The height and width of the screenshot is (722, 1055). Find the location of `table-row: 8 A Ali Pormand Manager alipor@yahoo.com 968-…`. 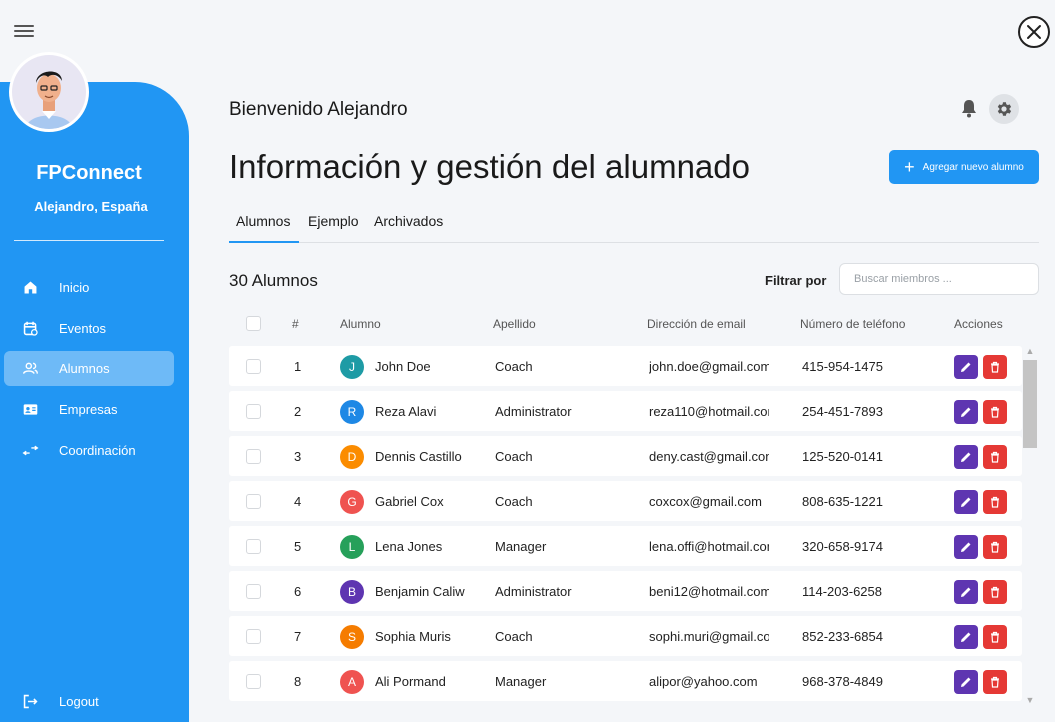

table-row: 8 A Ali Pormand Manager alipor@yahoo.com 968-… is located at coordinates (625, 681).